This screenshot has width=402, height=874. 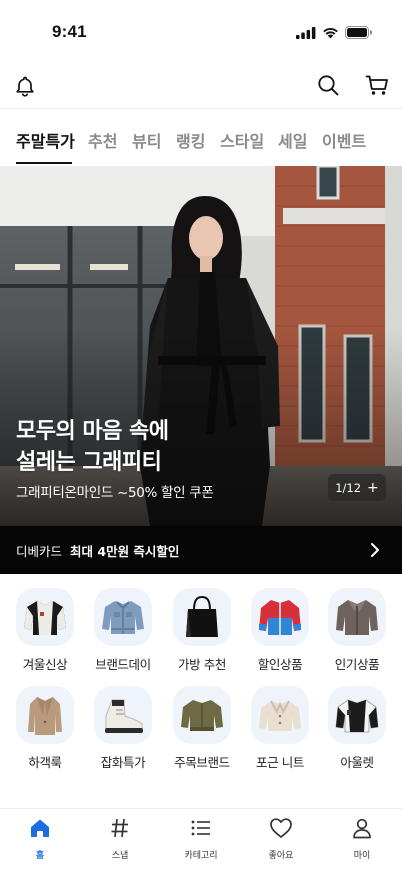 I want to click on nav-snap-label: 스냅, so click(x=120, y=856).